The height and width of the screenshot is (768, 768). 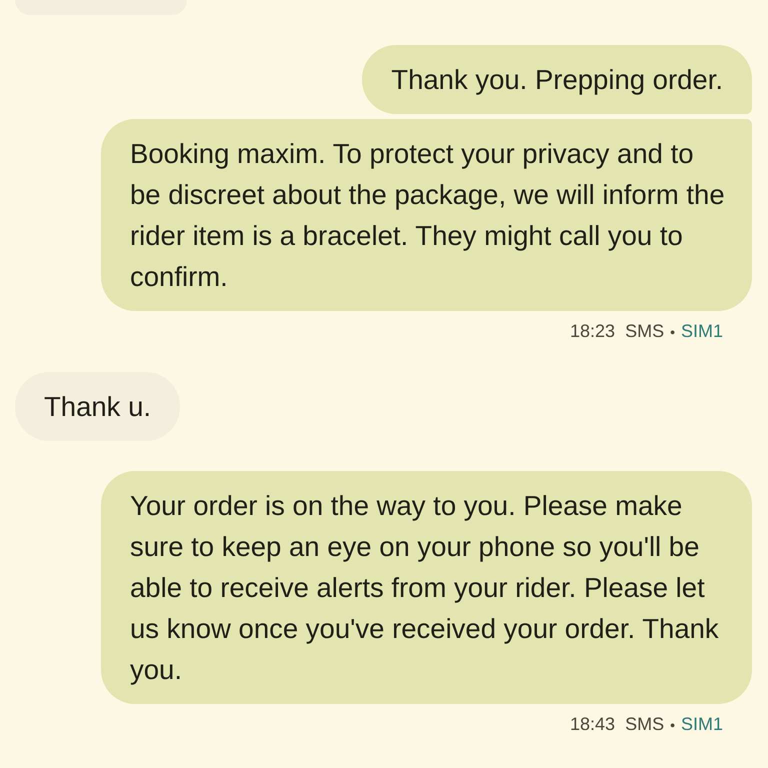 What do you see at coordinates (593, 331) in the screenshot?
I see `timestamp: 18:23` at bounding box center [593, 331].